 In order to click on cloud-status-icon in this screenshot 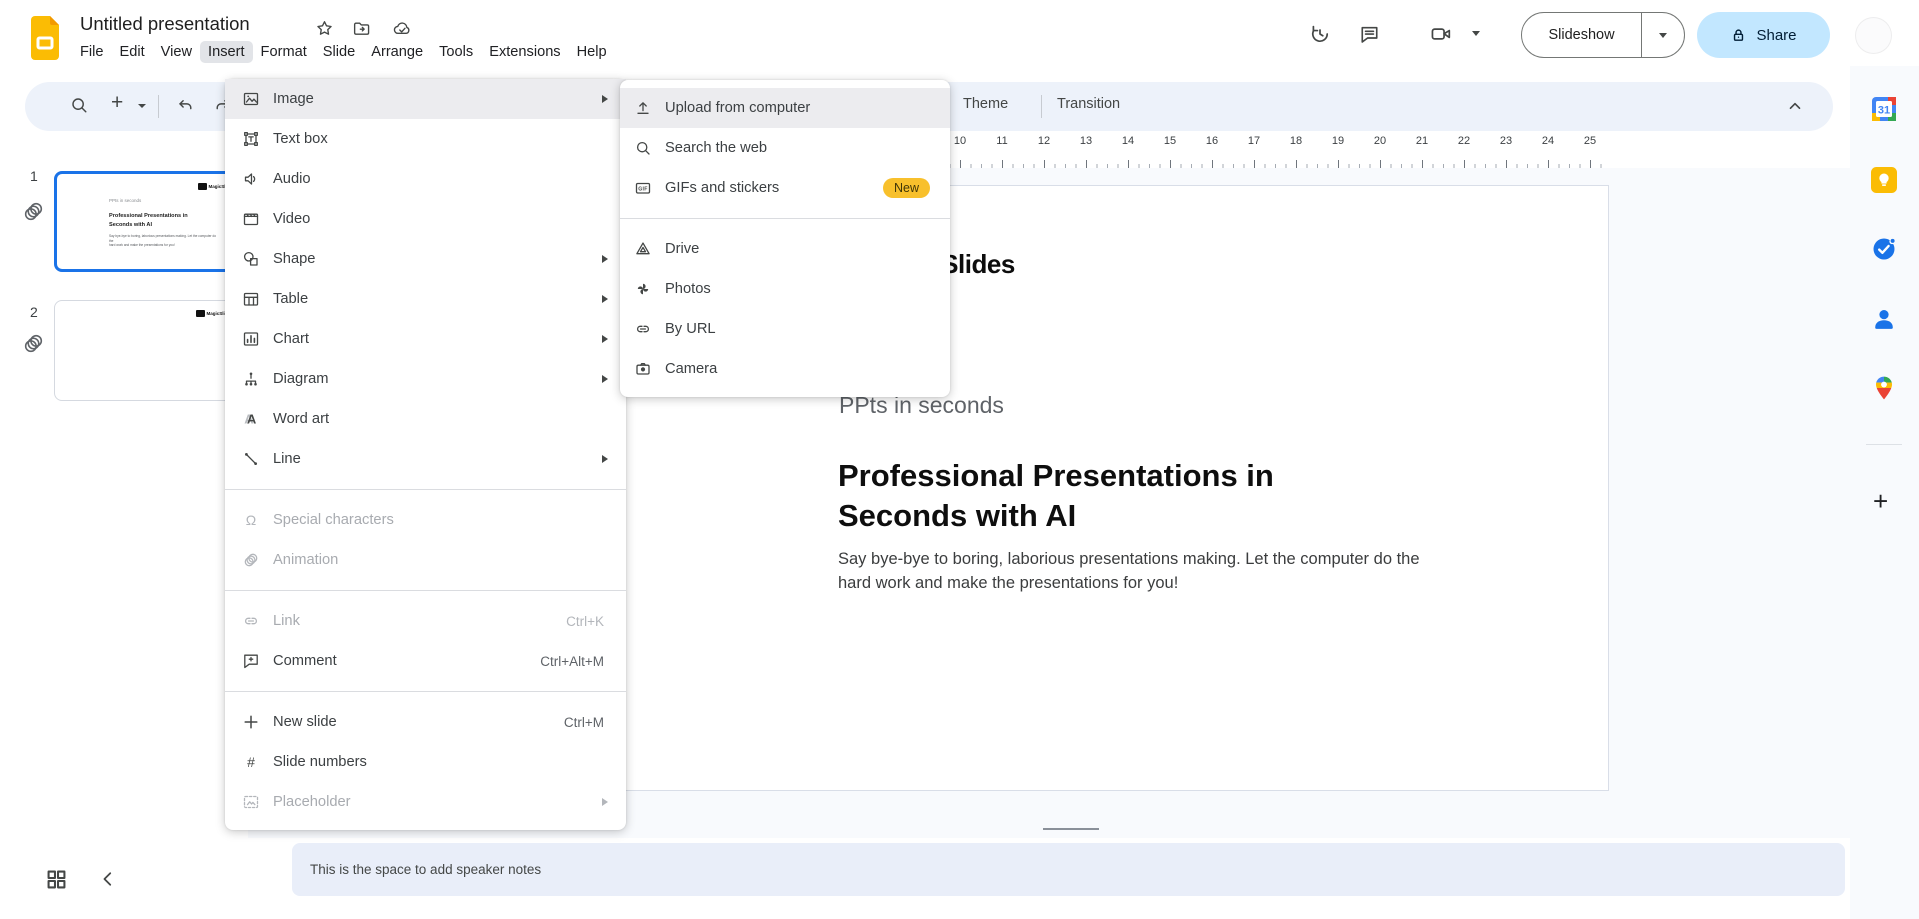, I will do `click(402, 28)`.